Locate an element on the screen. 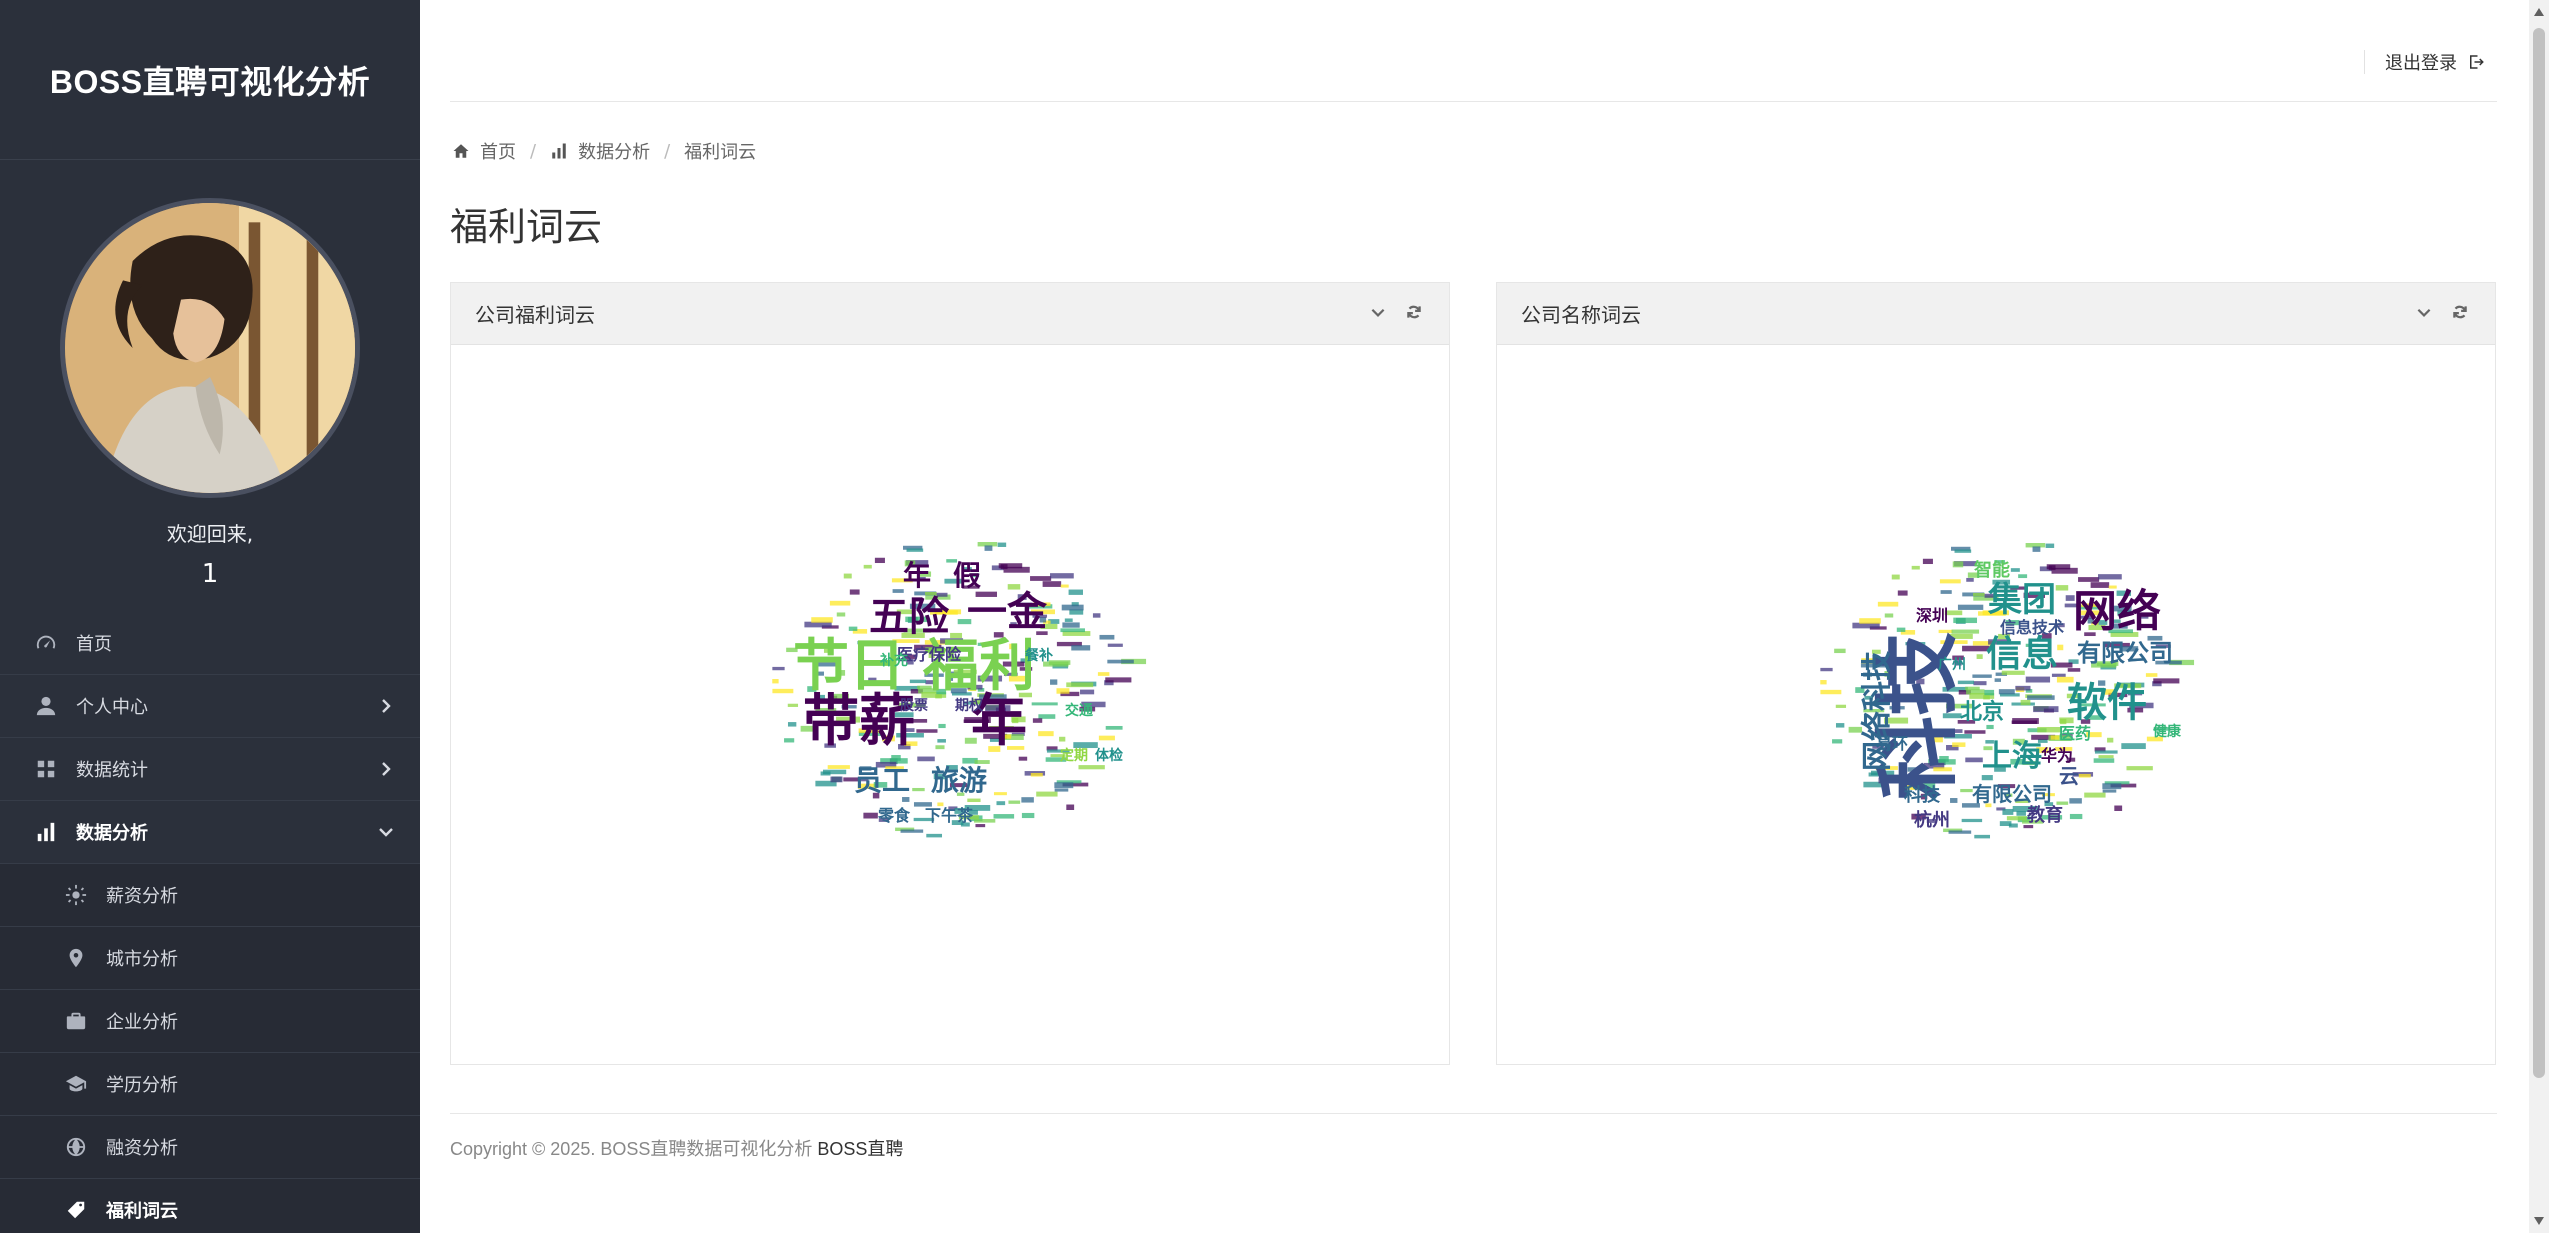 The image size is (2549, 1233). sidebar-item-personal-center: 个人中心 is located at coordinates (210, 706).